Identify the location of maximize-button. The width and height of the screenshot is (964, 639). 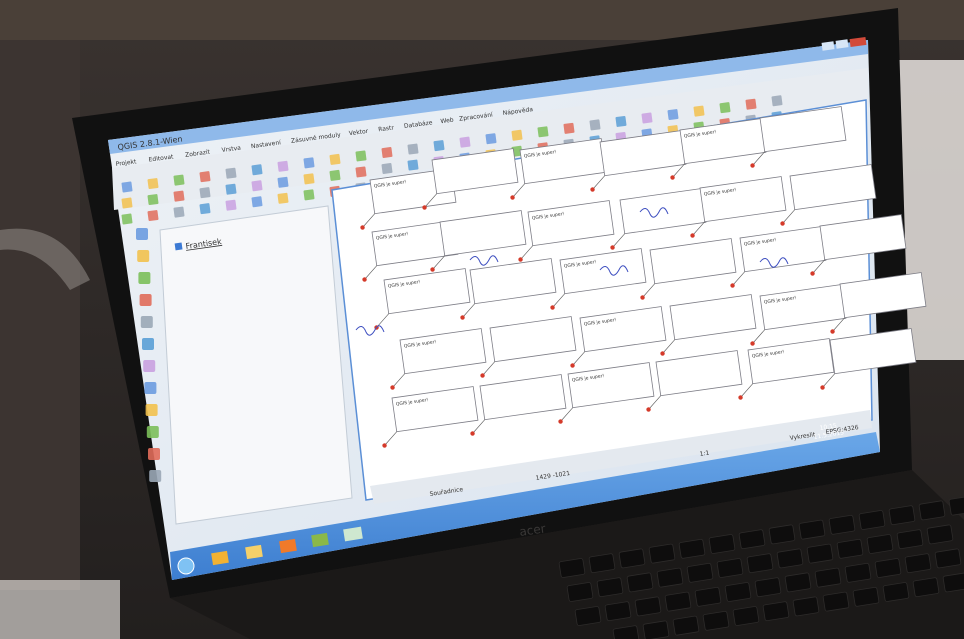
(842, 44).